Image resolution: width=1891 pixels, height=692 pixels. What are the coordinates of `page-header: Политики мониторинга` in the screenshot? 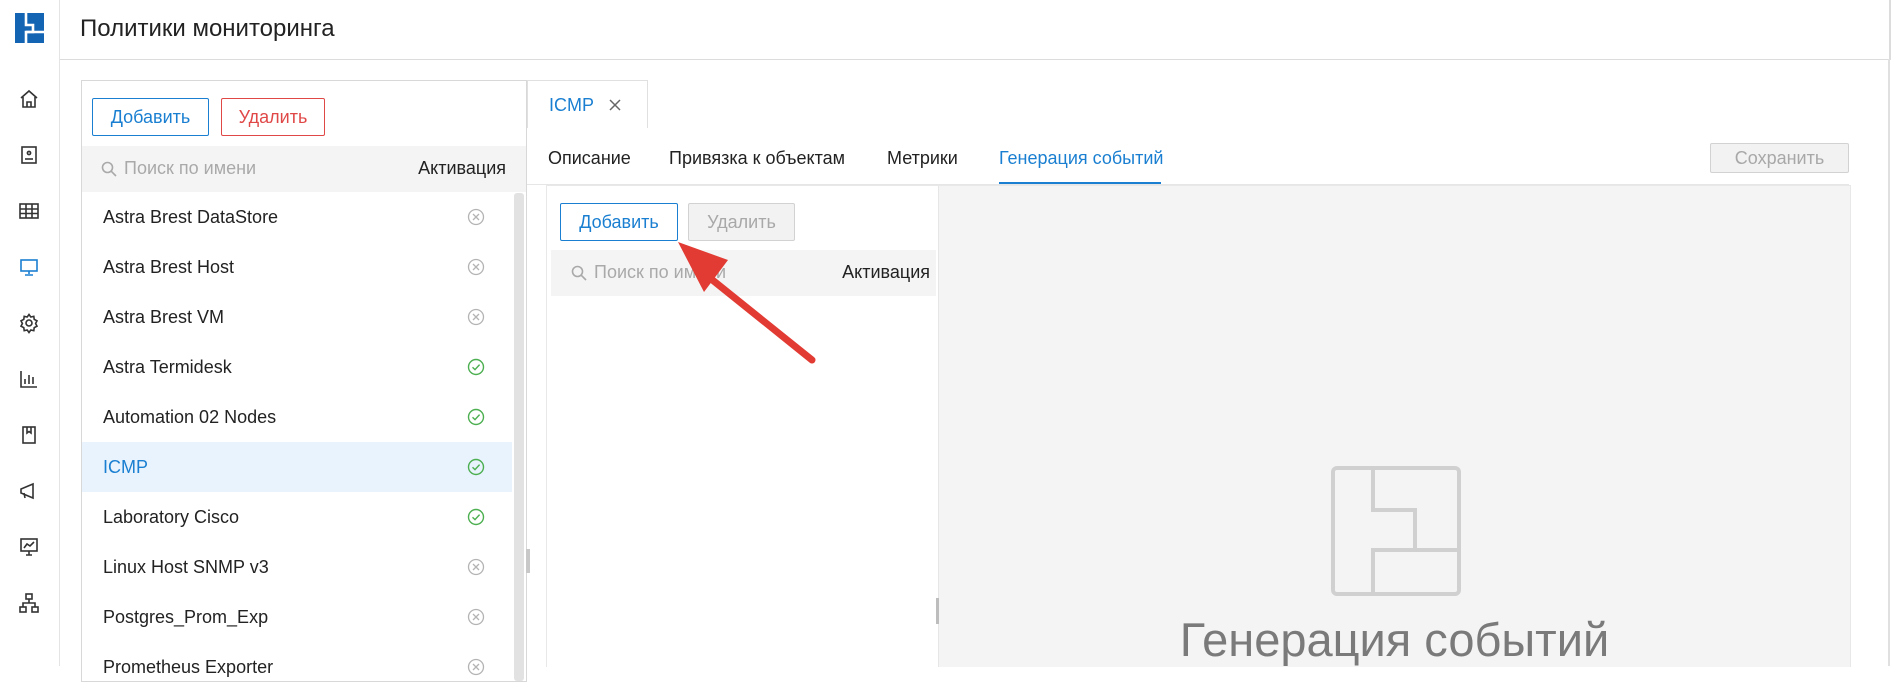 It's located at (975, 30).